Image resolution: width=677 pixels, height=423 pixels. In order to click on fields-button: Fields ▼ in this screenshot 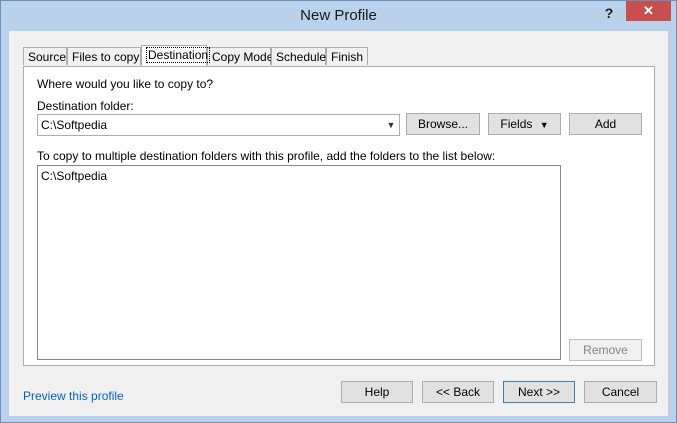, I will do `click(524, 124)`.